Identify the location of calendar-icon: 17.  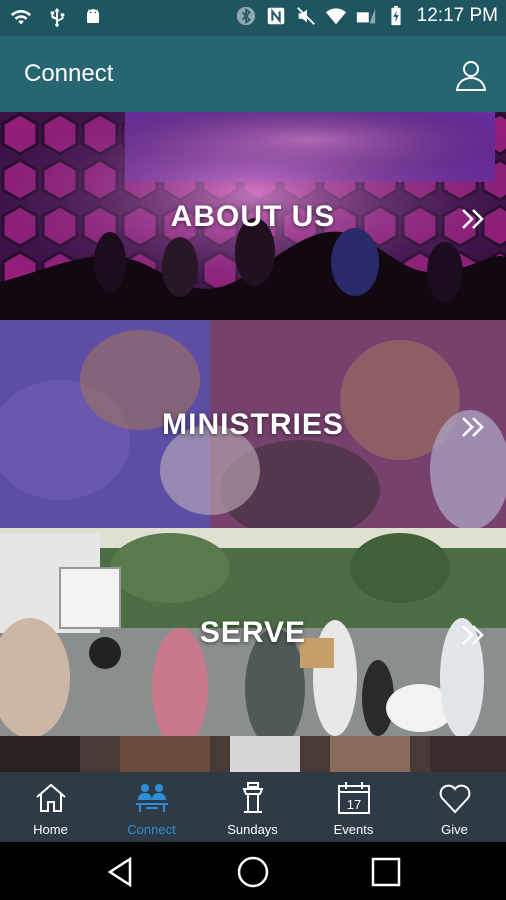
(354, 798).